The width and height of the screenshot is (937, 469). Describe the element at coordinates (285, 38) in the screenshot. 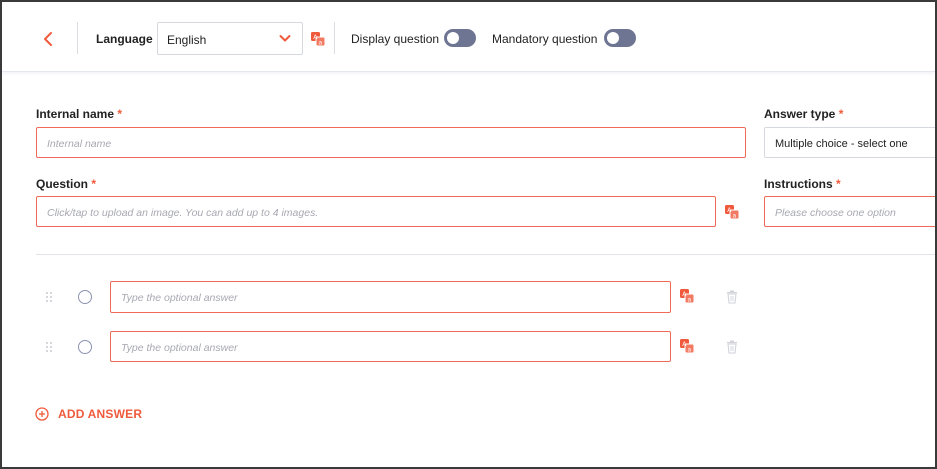

I see `chevron-down-icon` at that location.